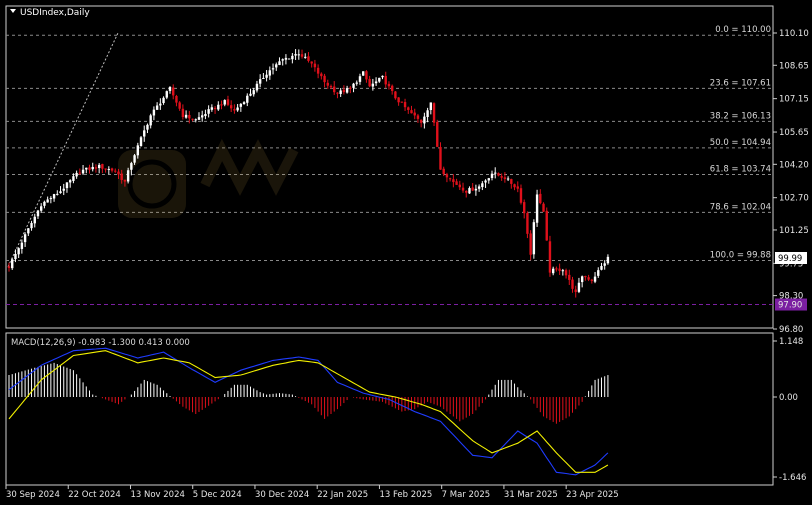 This screenshot has width=812, height=505. What do you see at coordinates (791, 342) in the screenshot?
I see `macd-tick-label: 1.148` at bounding box center [791, 342].